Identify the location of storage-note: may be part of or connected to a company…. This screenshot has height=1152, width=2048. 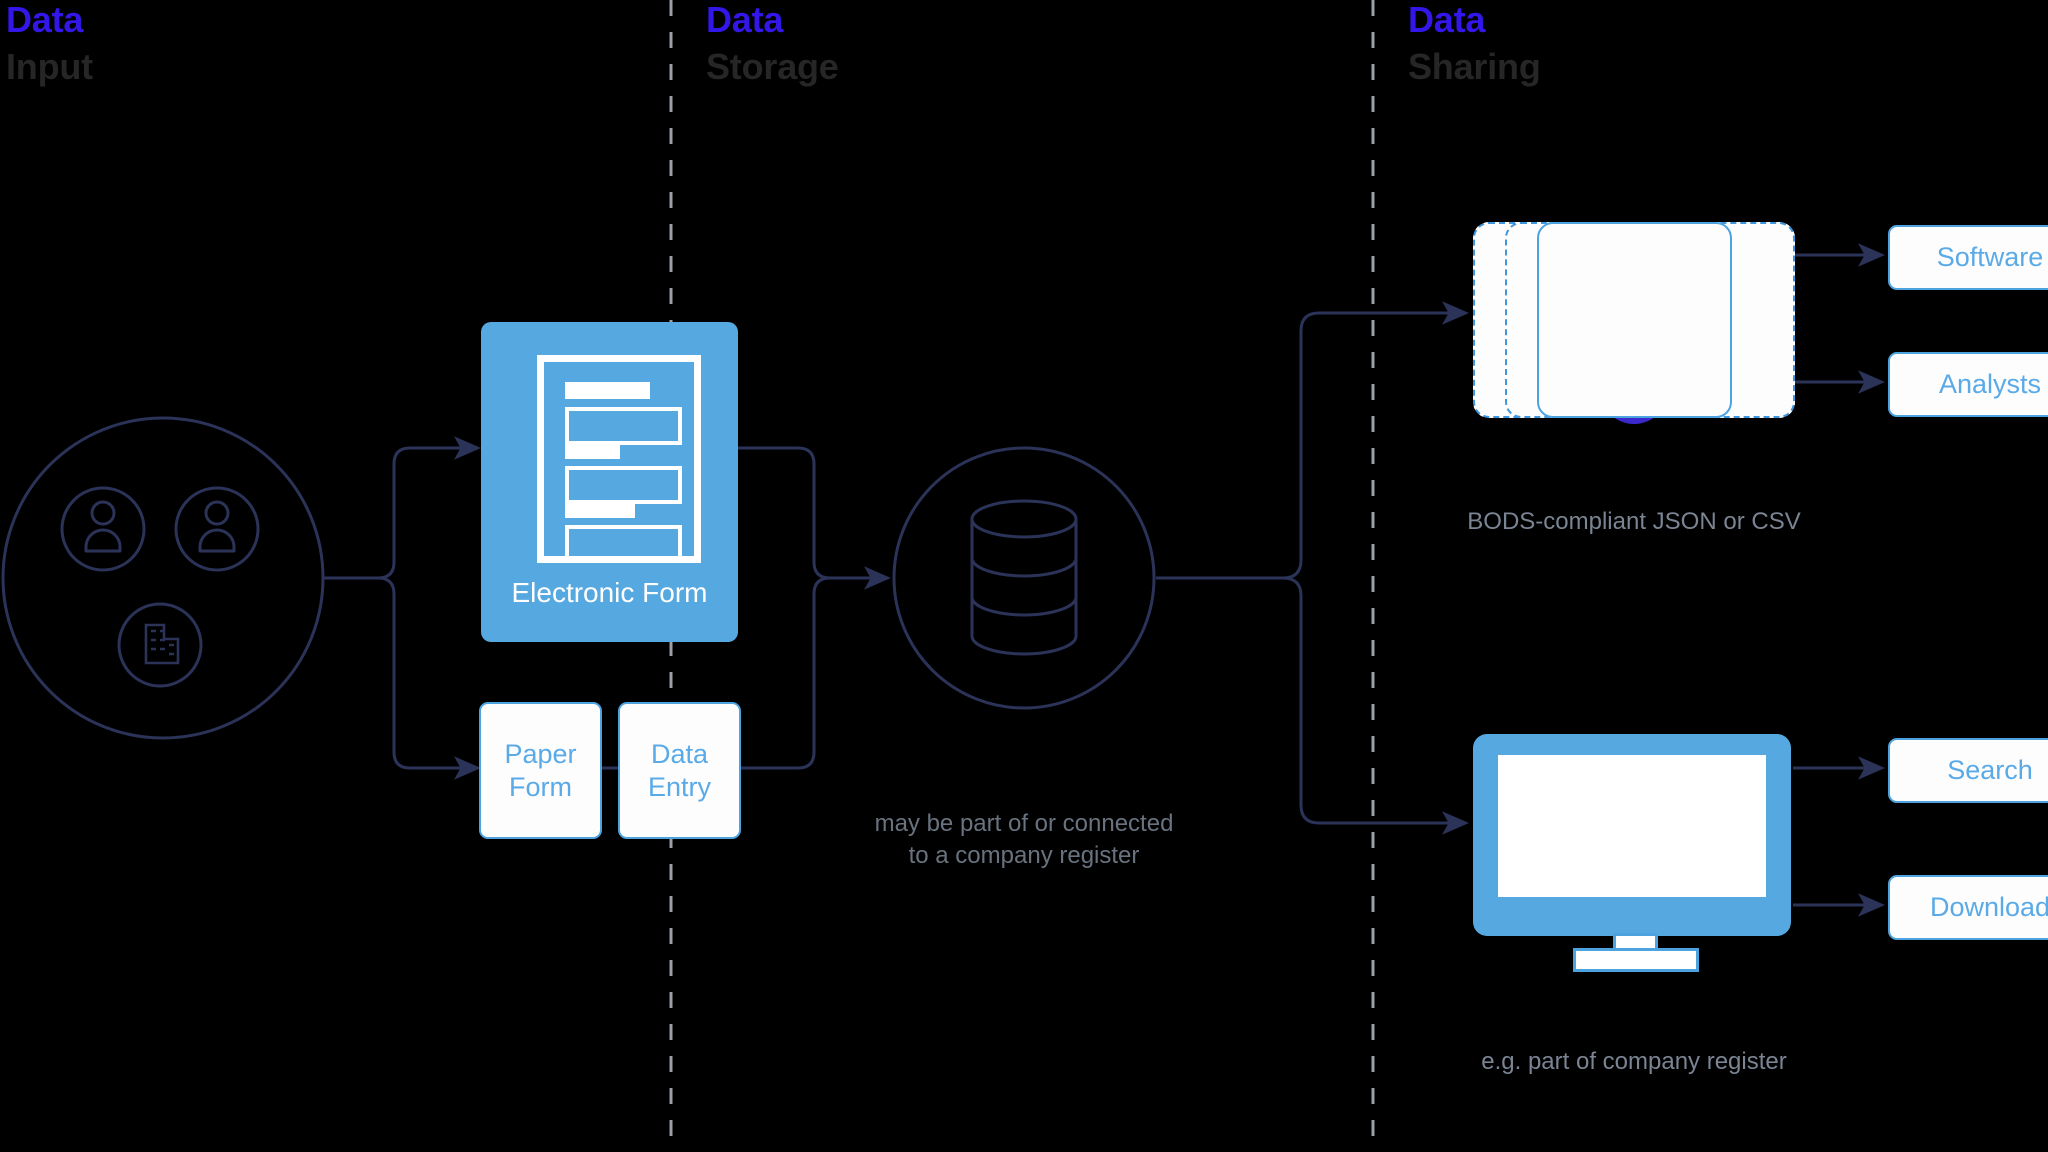
(1024, 840).